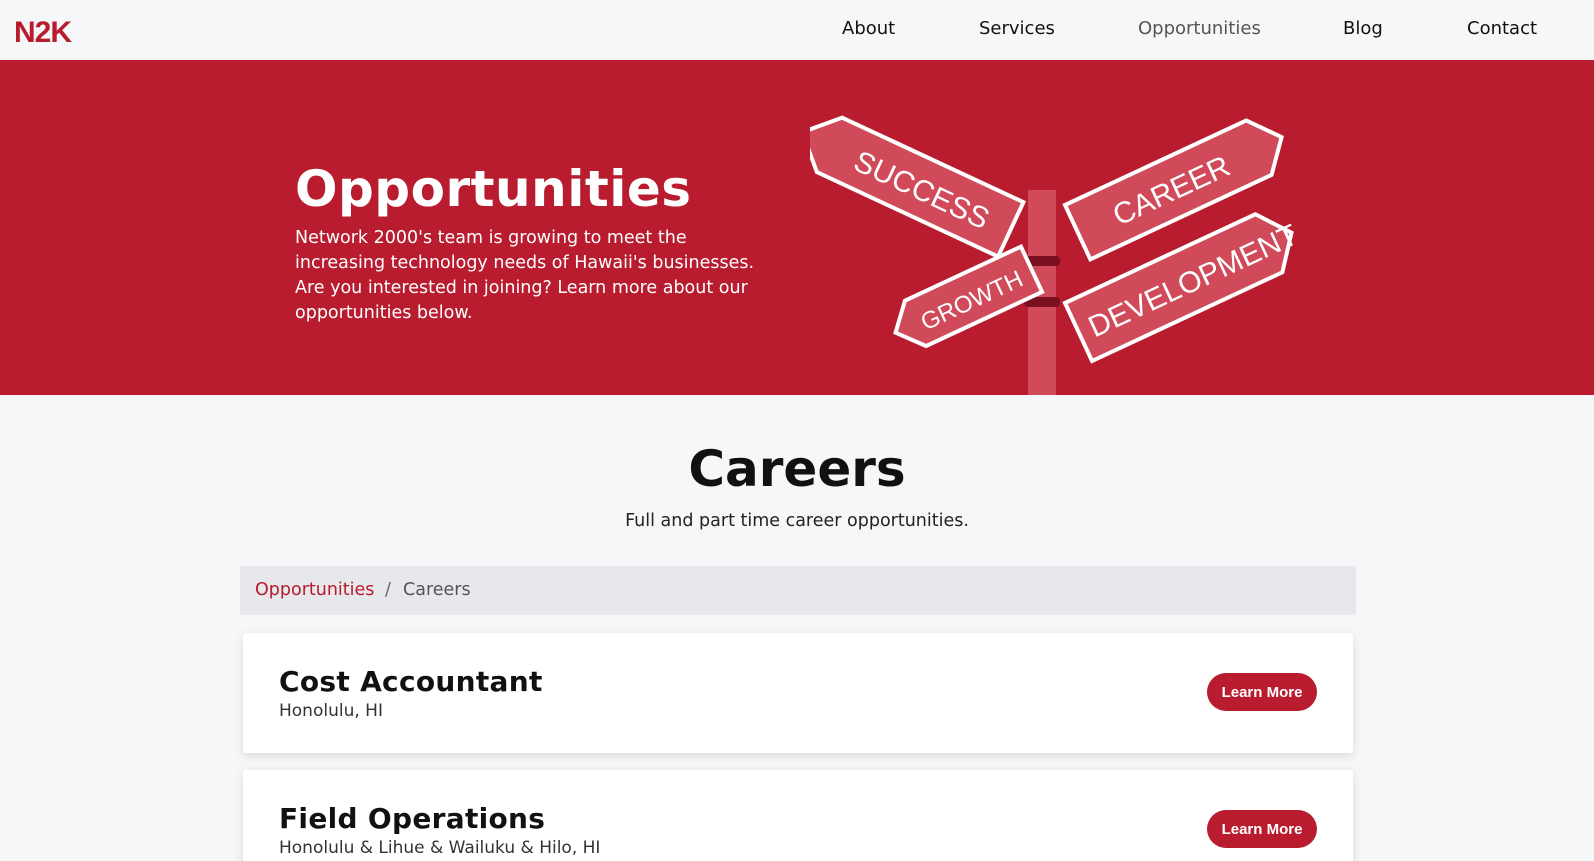 The height and width of the screenshot is (861, 1594). What do you see at coordinates (798, 590) in the screenshot?
I see `breadcrumb: Opportunities / Careers` at bounding box center [798, 590].